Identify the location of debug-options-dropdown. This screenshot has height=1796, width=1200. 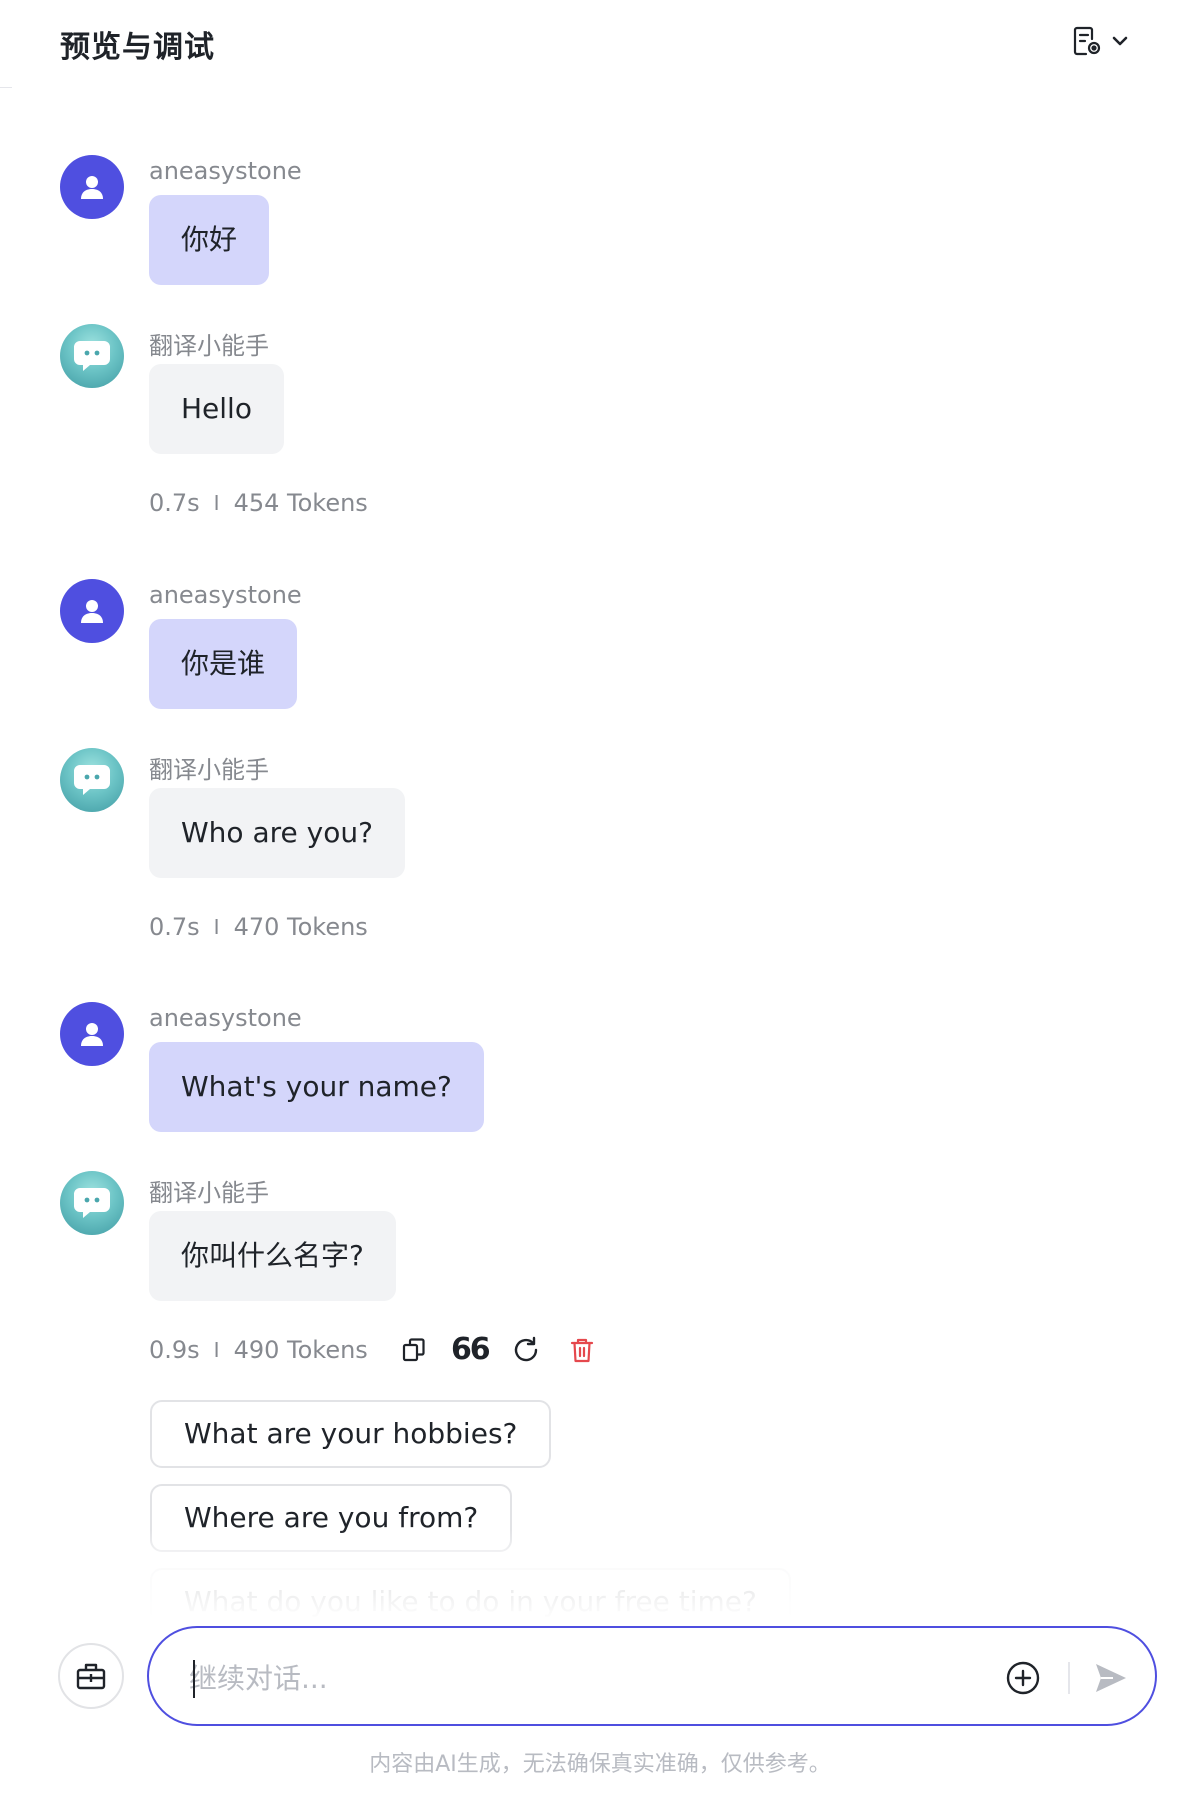
(1103, 43).